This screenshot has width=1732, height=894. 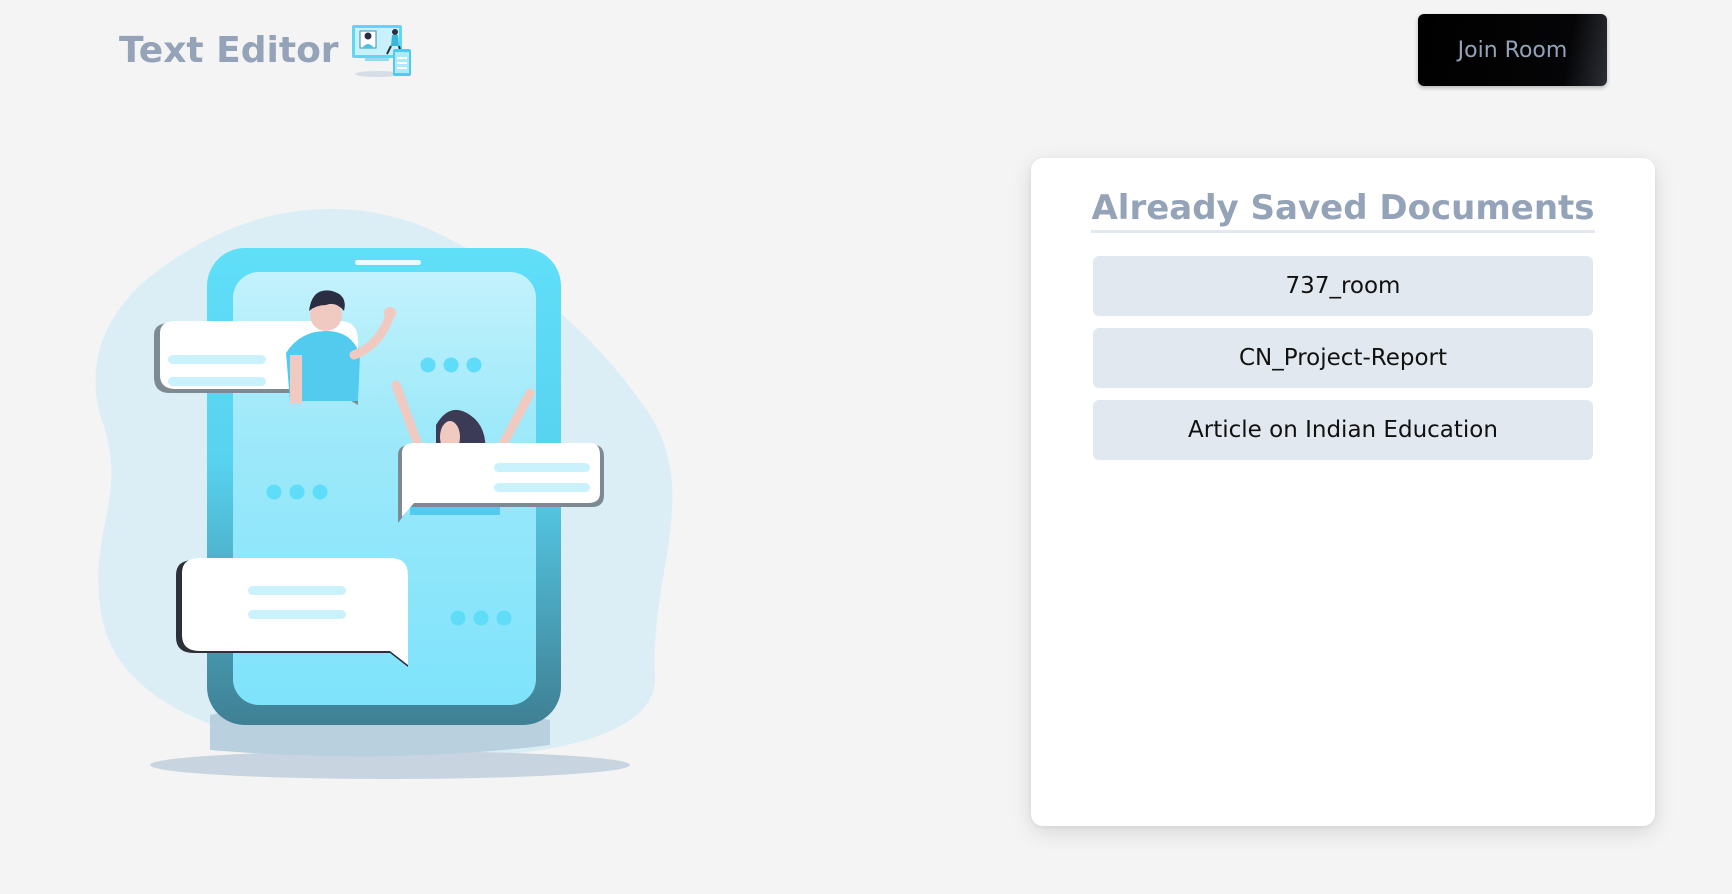 What do you see at coordinates (381, 51) in the screenshot?
I see `video-chat-logo-icon` at bounding box center [381, 51].